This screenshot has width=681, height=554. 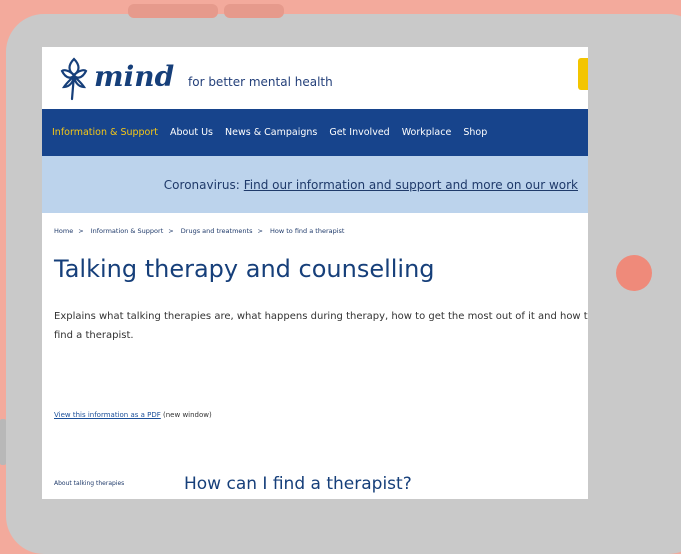 I want to click on nav-shop: Shop, so click(x=475, y=132).